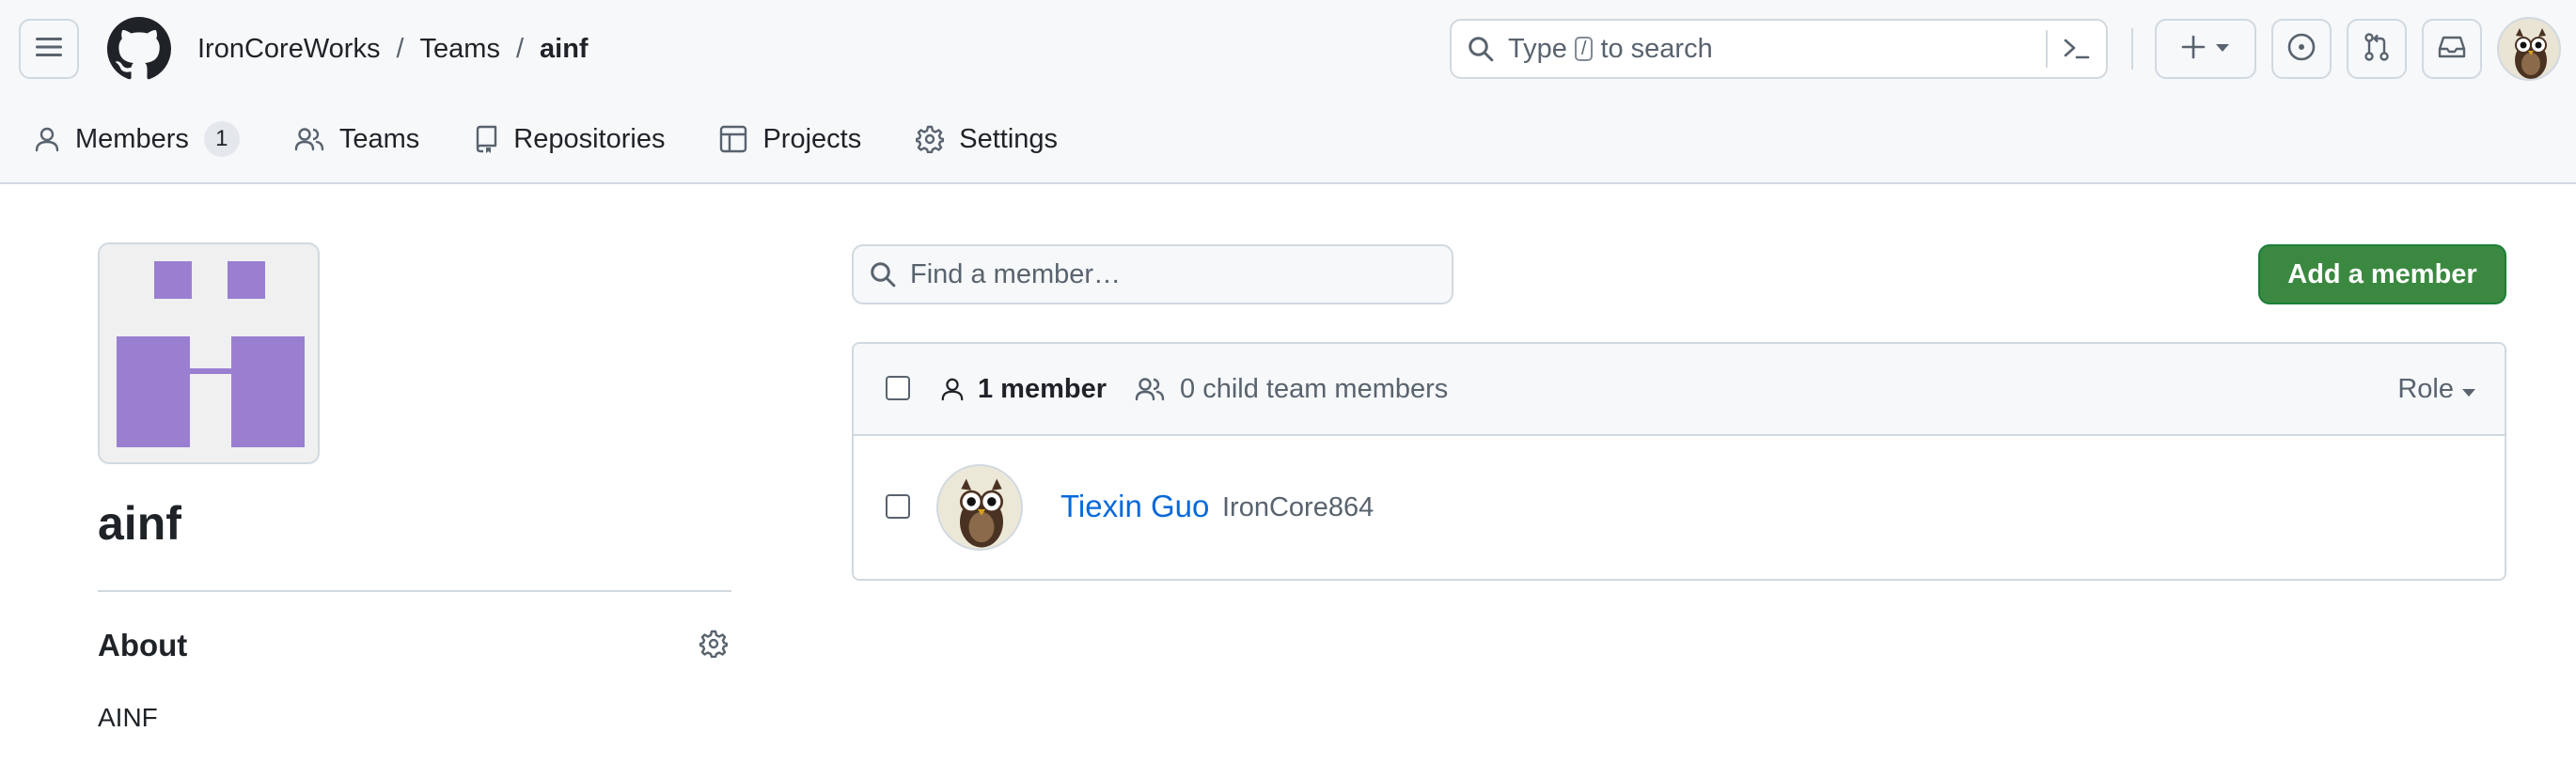 This screenshot has height=763, width=2576. I want to click on members-summary: 1 member 0 child team members, so click(1194, 389).